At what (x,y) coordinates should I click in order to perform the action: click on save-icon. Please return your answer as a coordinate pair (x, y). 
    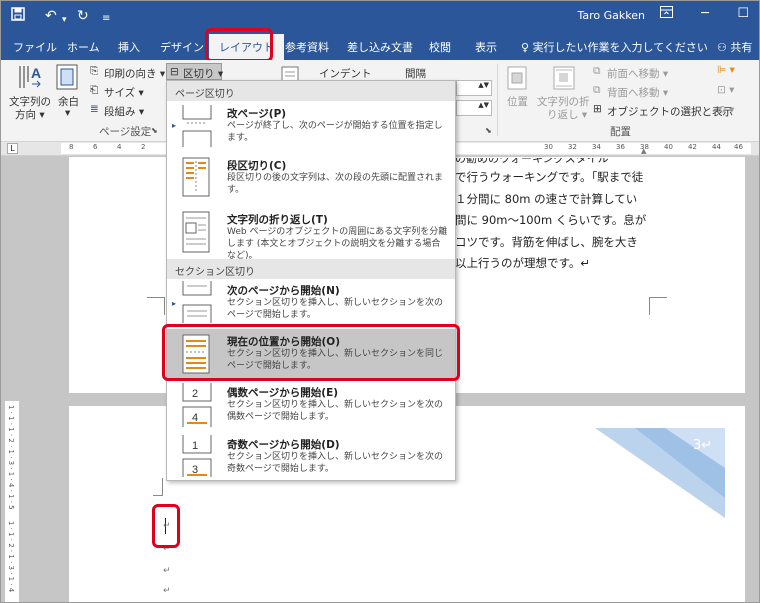
    Looking at the image, I should click on (18, 16).